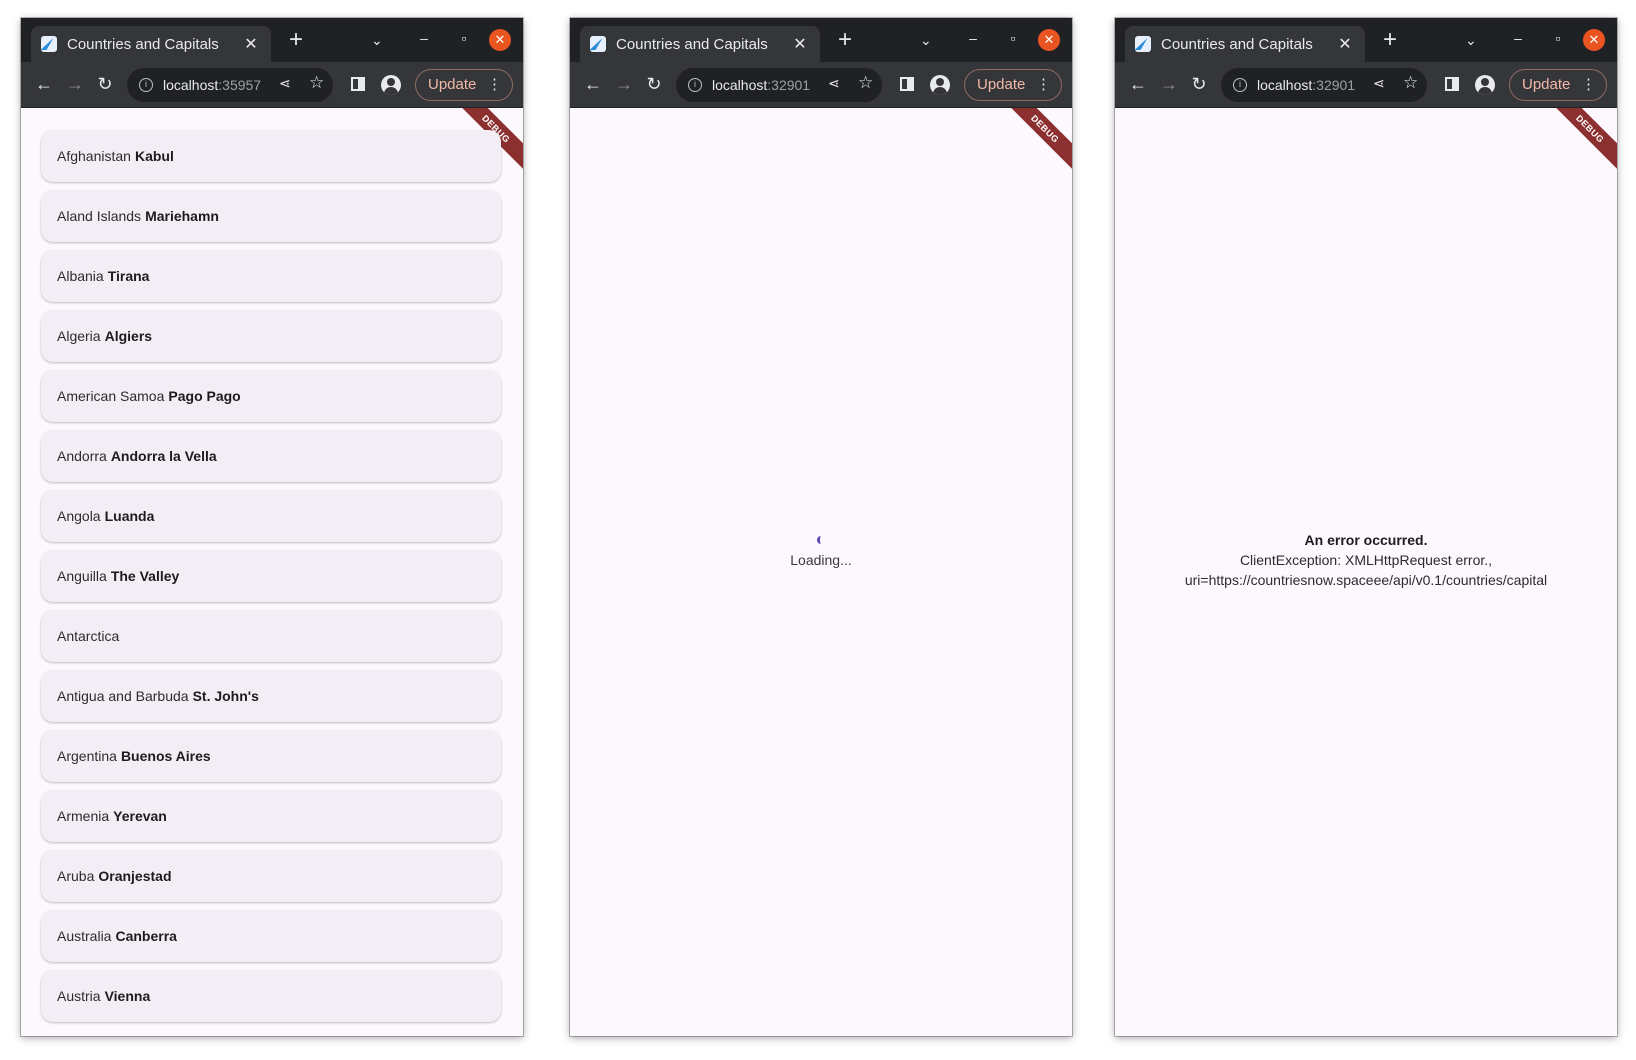  I want to click on capital-name: Algiers, so click(128, 336).